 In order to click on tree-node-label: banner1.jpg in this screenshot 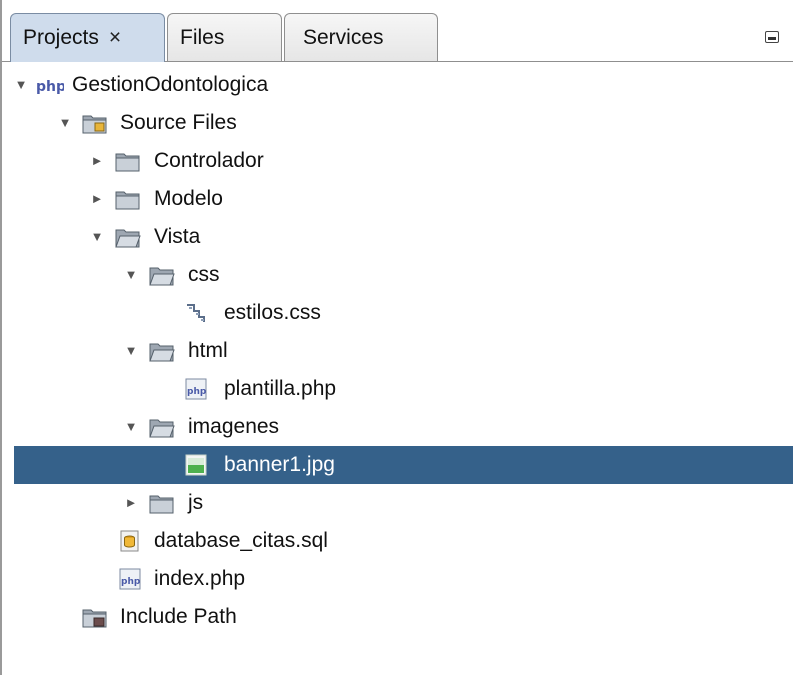, I will do `click(279, 464)`.